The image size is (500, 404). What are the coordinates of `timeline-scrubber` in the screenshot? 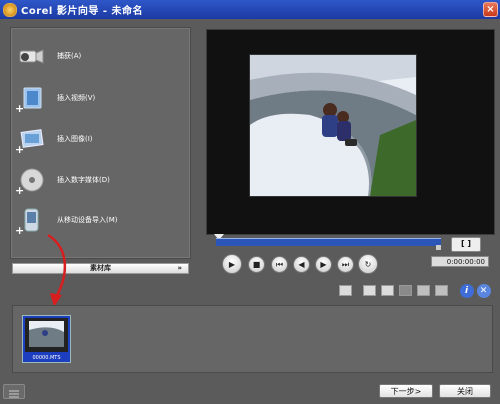 It's located at (328, 242).